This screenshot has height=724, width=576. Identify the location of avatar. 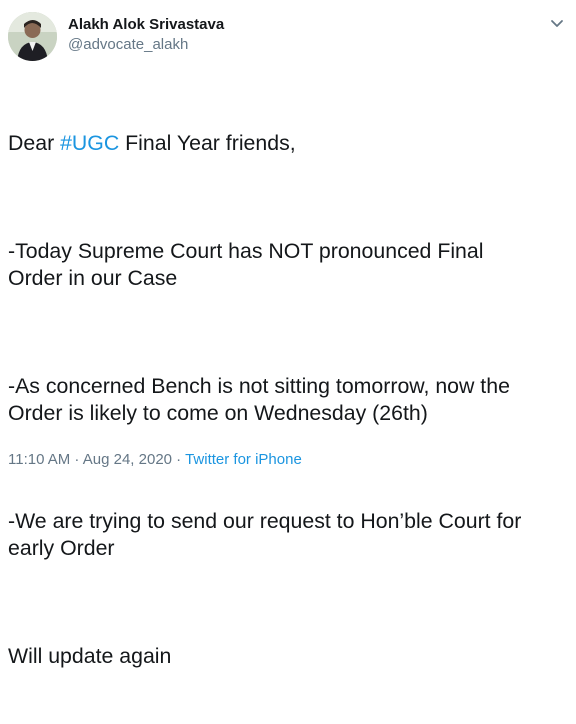
(32, 36).